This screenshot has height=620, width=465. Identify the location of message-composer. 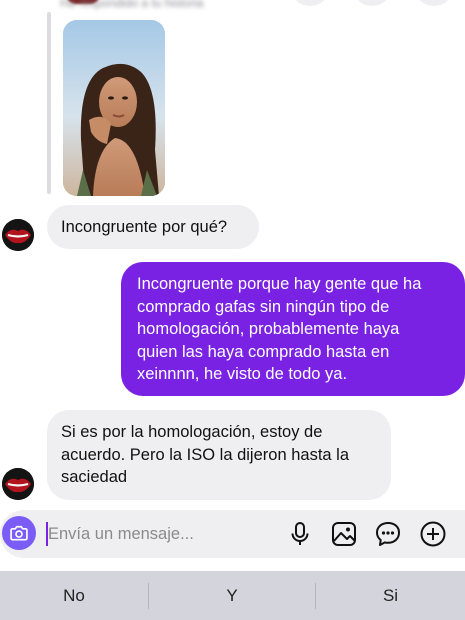
(232, 534).